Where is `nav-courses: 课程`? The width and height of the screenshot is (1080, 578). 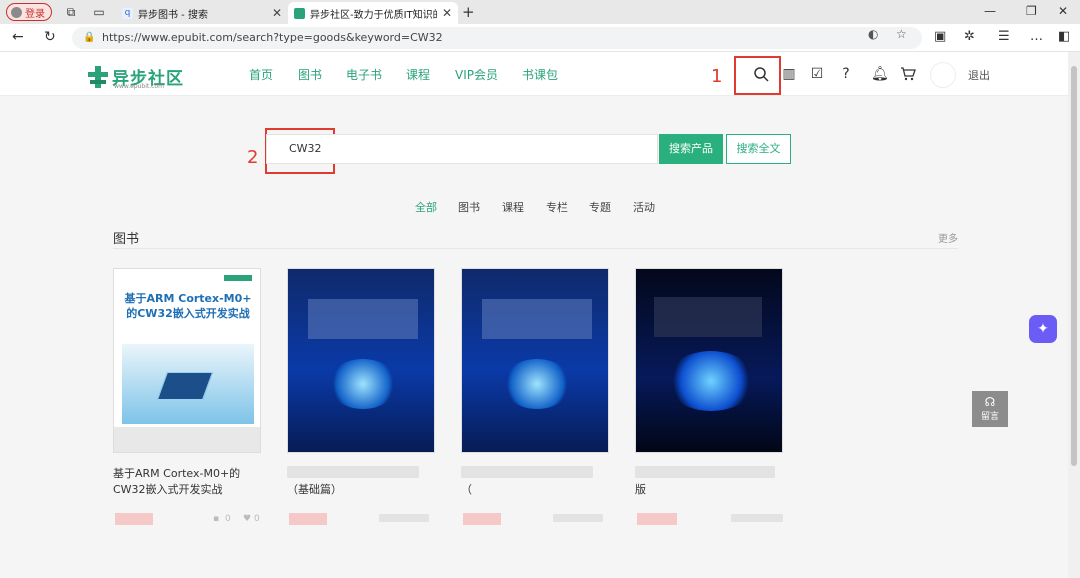
nav-courses: 课程 is located at coordinates (418, 74).